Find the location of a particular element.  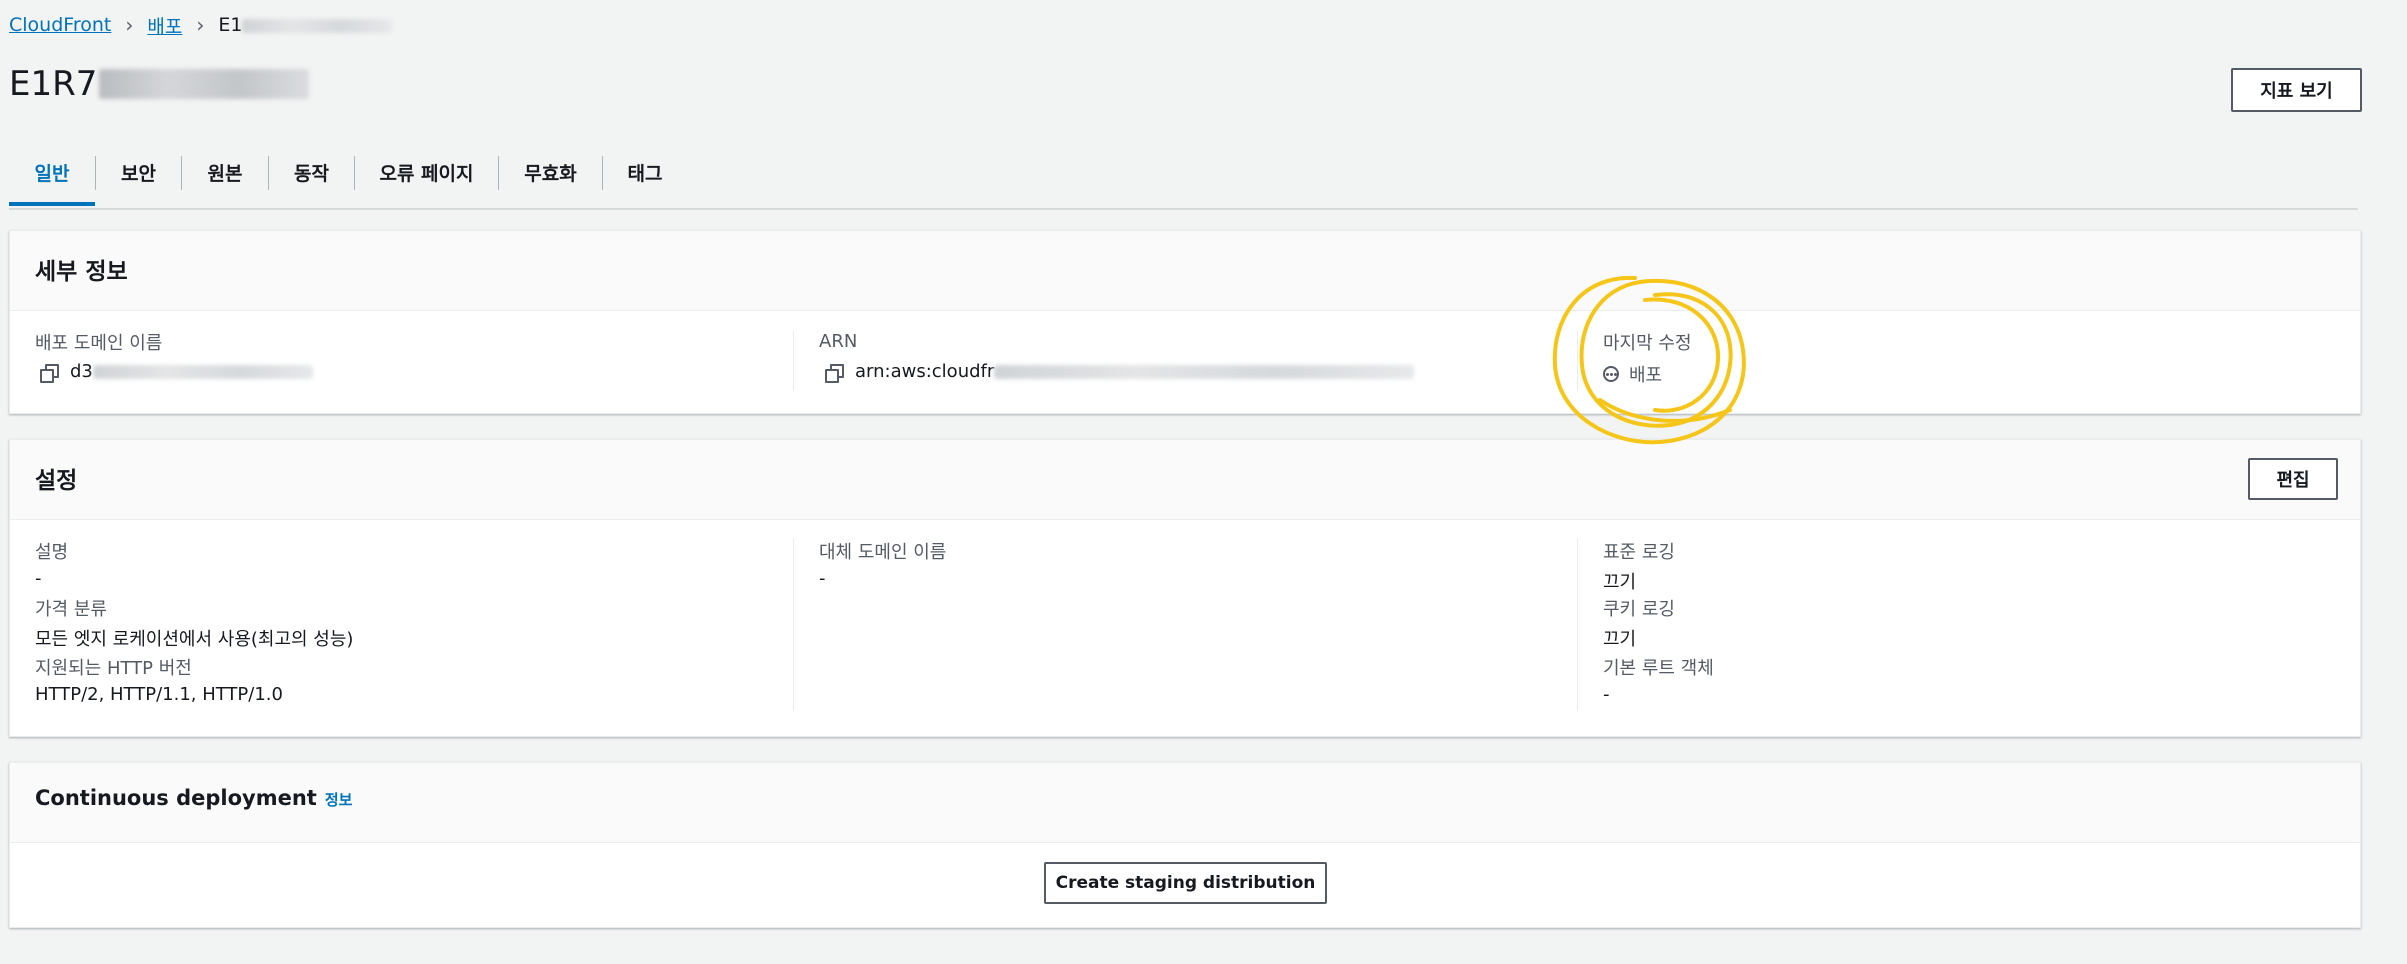

active-tab-indicator is located at coordinates (52, 204).